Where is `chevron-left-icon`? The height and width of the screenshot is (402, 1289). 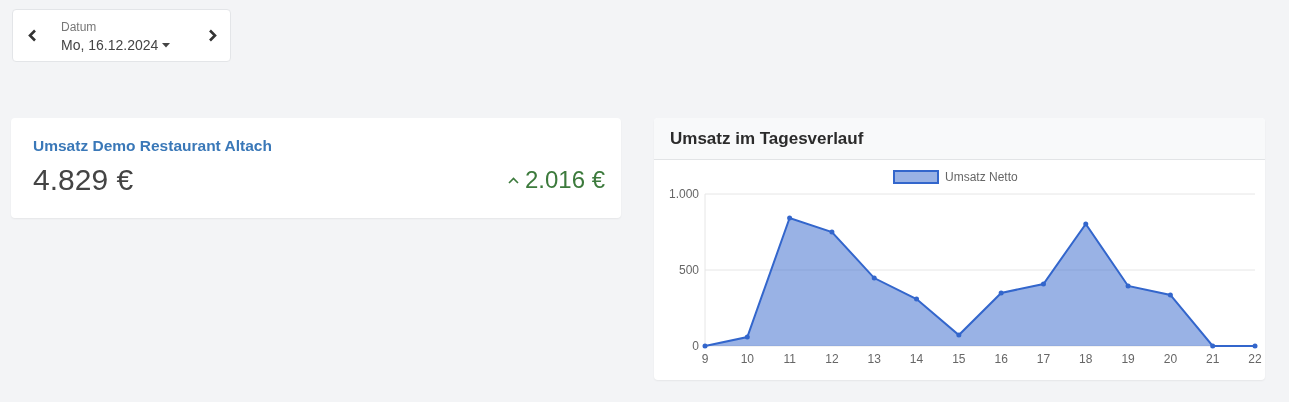 chevron-left-icon is located at coordinates (32, 35).